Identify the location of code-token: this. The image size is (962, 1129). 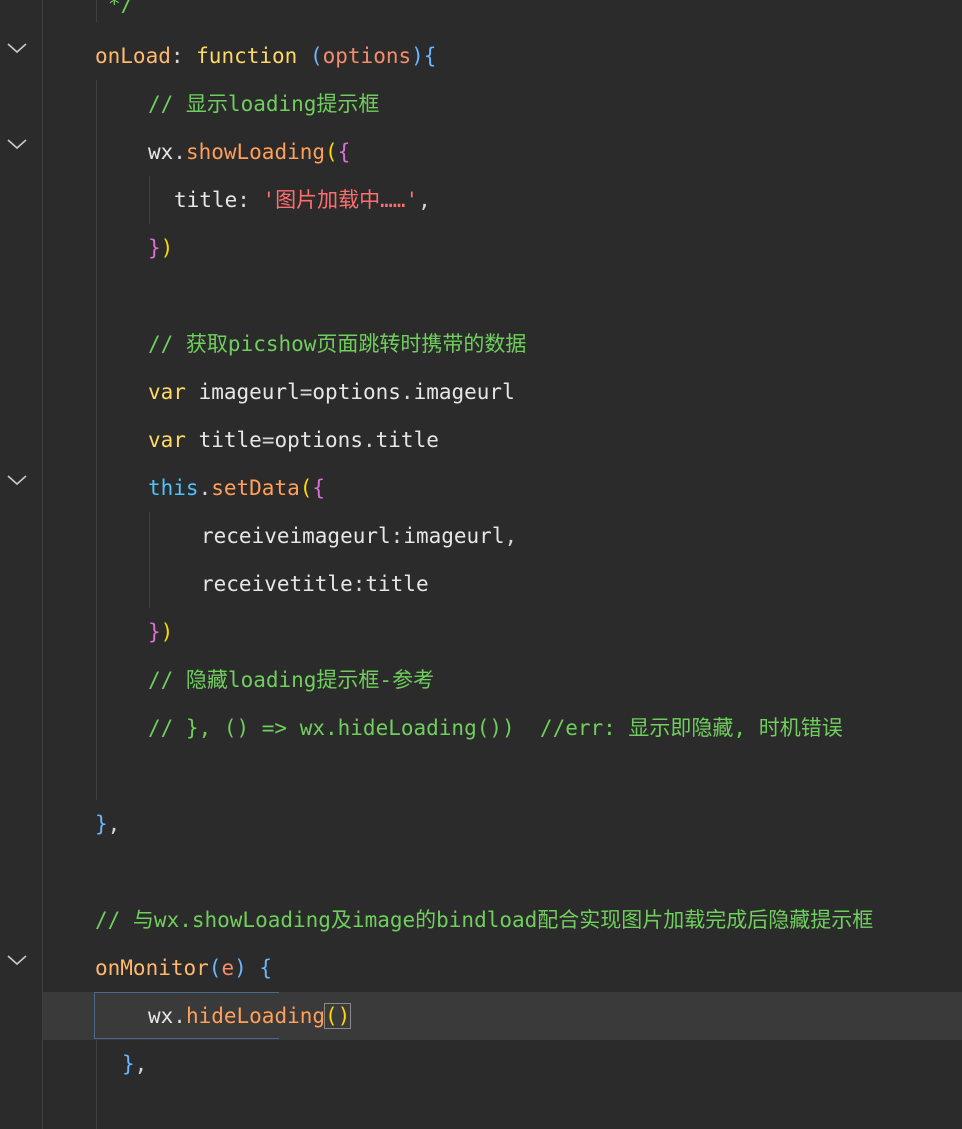
(173, 488).